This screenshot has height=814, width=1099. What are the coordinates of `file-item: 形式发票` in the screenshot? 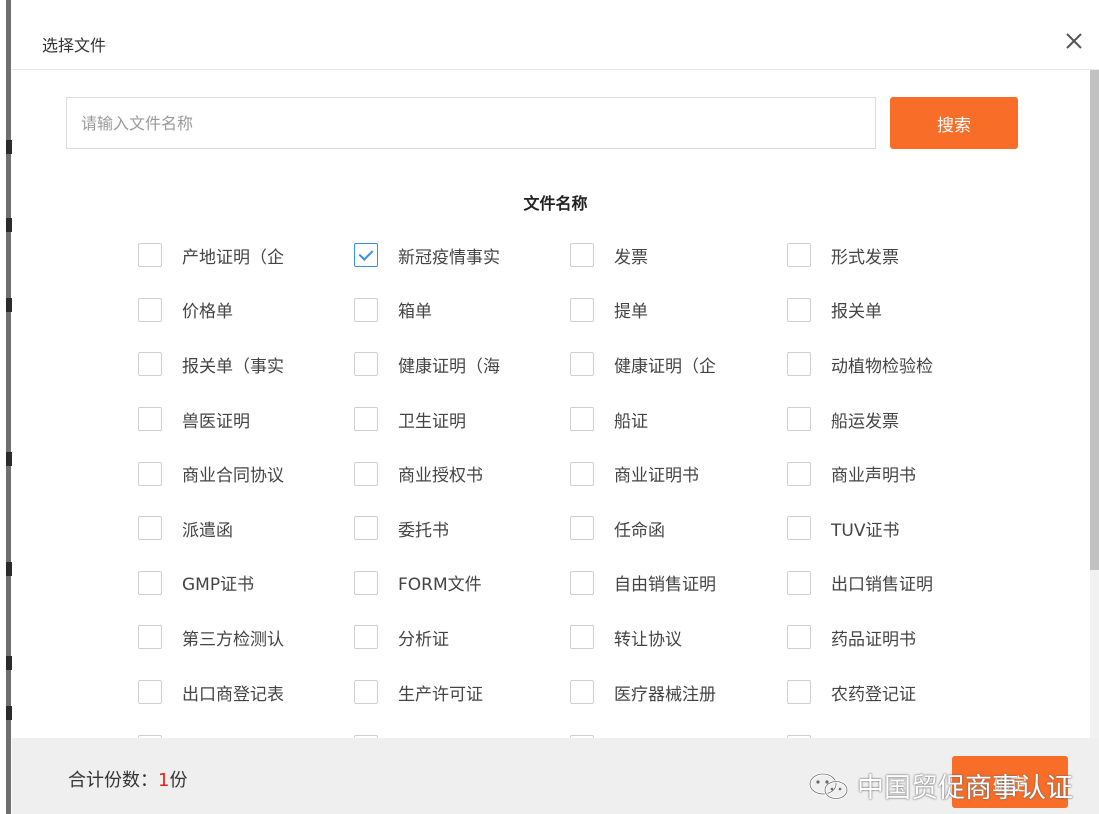 It's located at (895, 255).